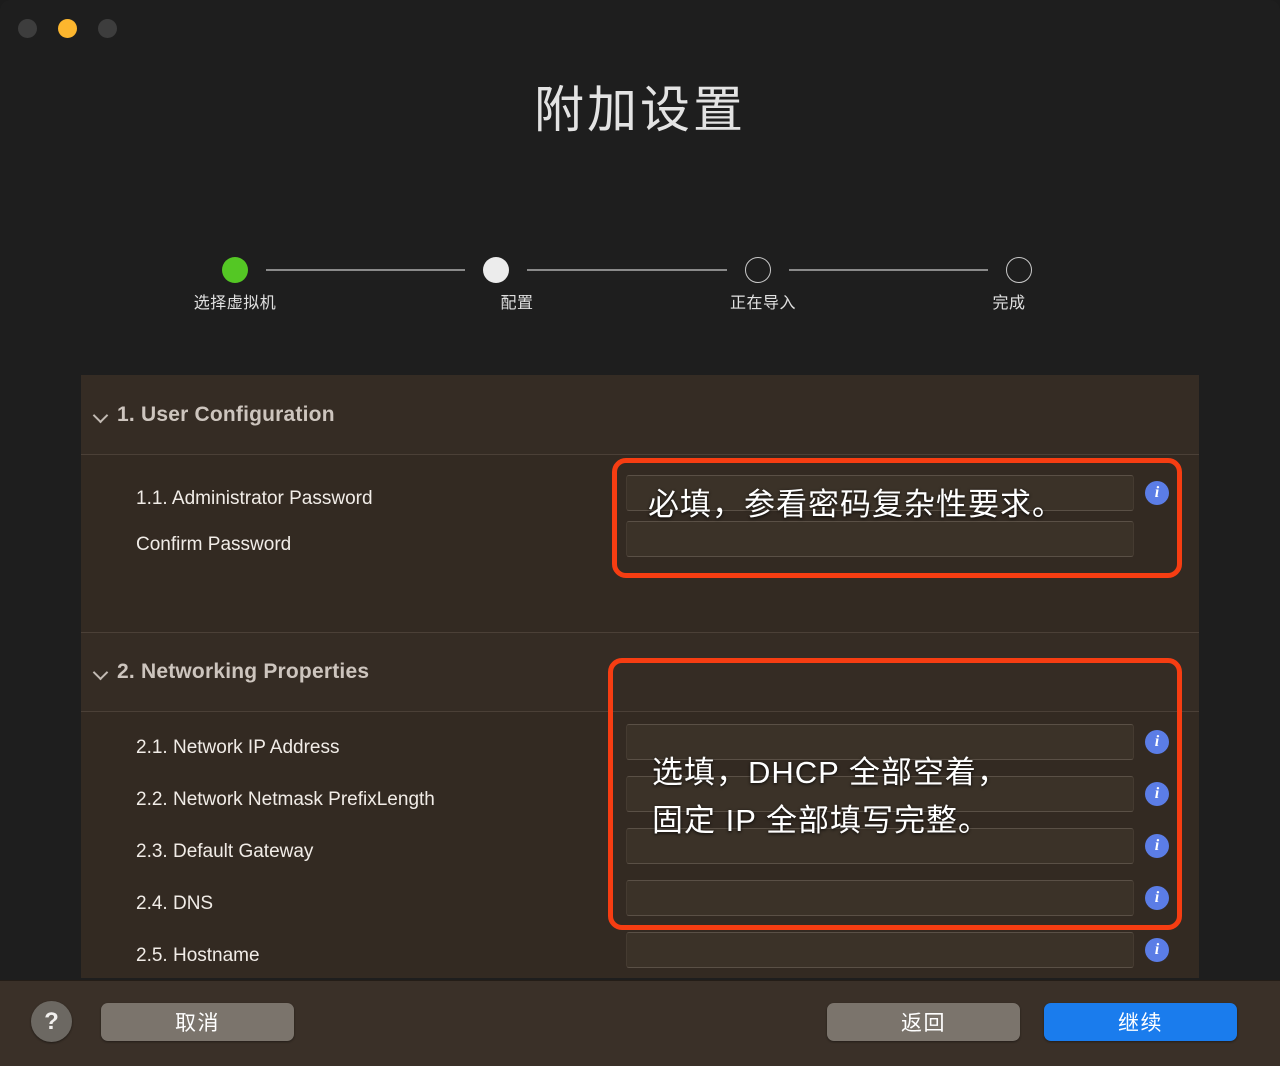 The image size is (1280, 1066). I want to click on info-icon-network-netmask-prefixlen: i, so click(1157, 794).